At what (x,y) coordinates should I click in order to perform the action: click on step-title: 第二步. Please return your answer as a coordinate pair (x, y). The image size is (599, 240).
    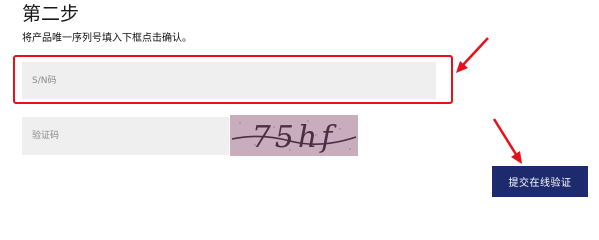
    Looking at the image, I should click on (51, 14).